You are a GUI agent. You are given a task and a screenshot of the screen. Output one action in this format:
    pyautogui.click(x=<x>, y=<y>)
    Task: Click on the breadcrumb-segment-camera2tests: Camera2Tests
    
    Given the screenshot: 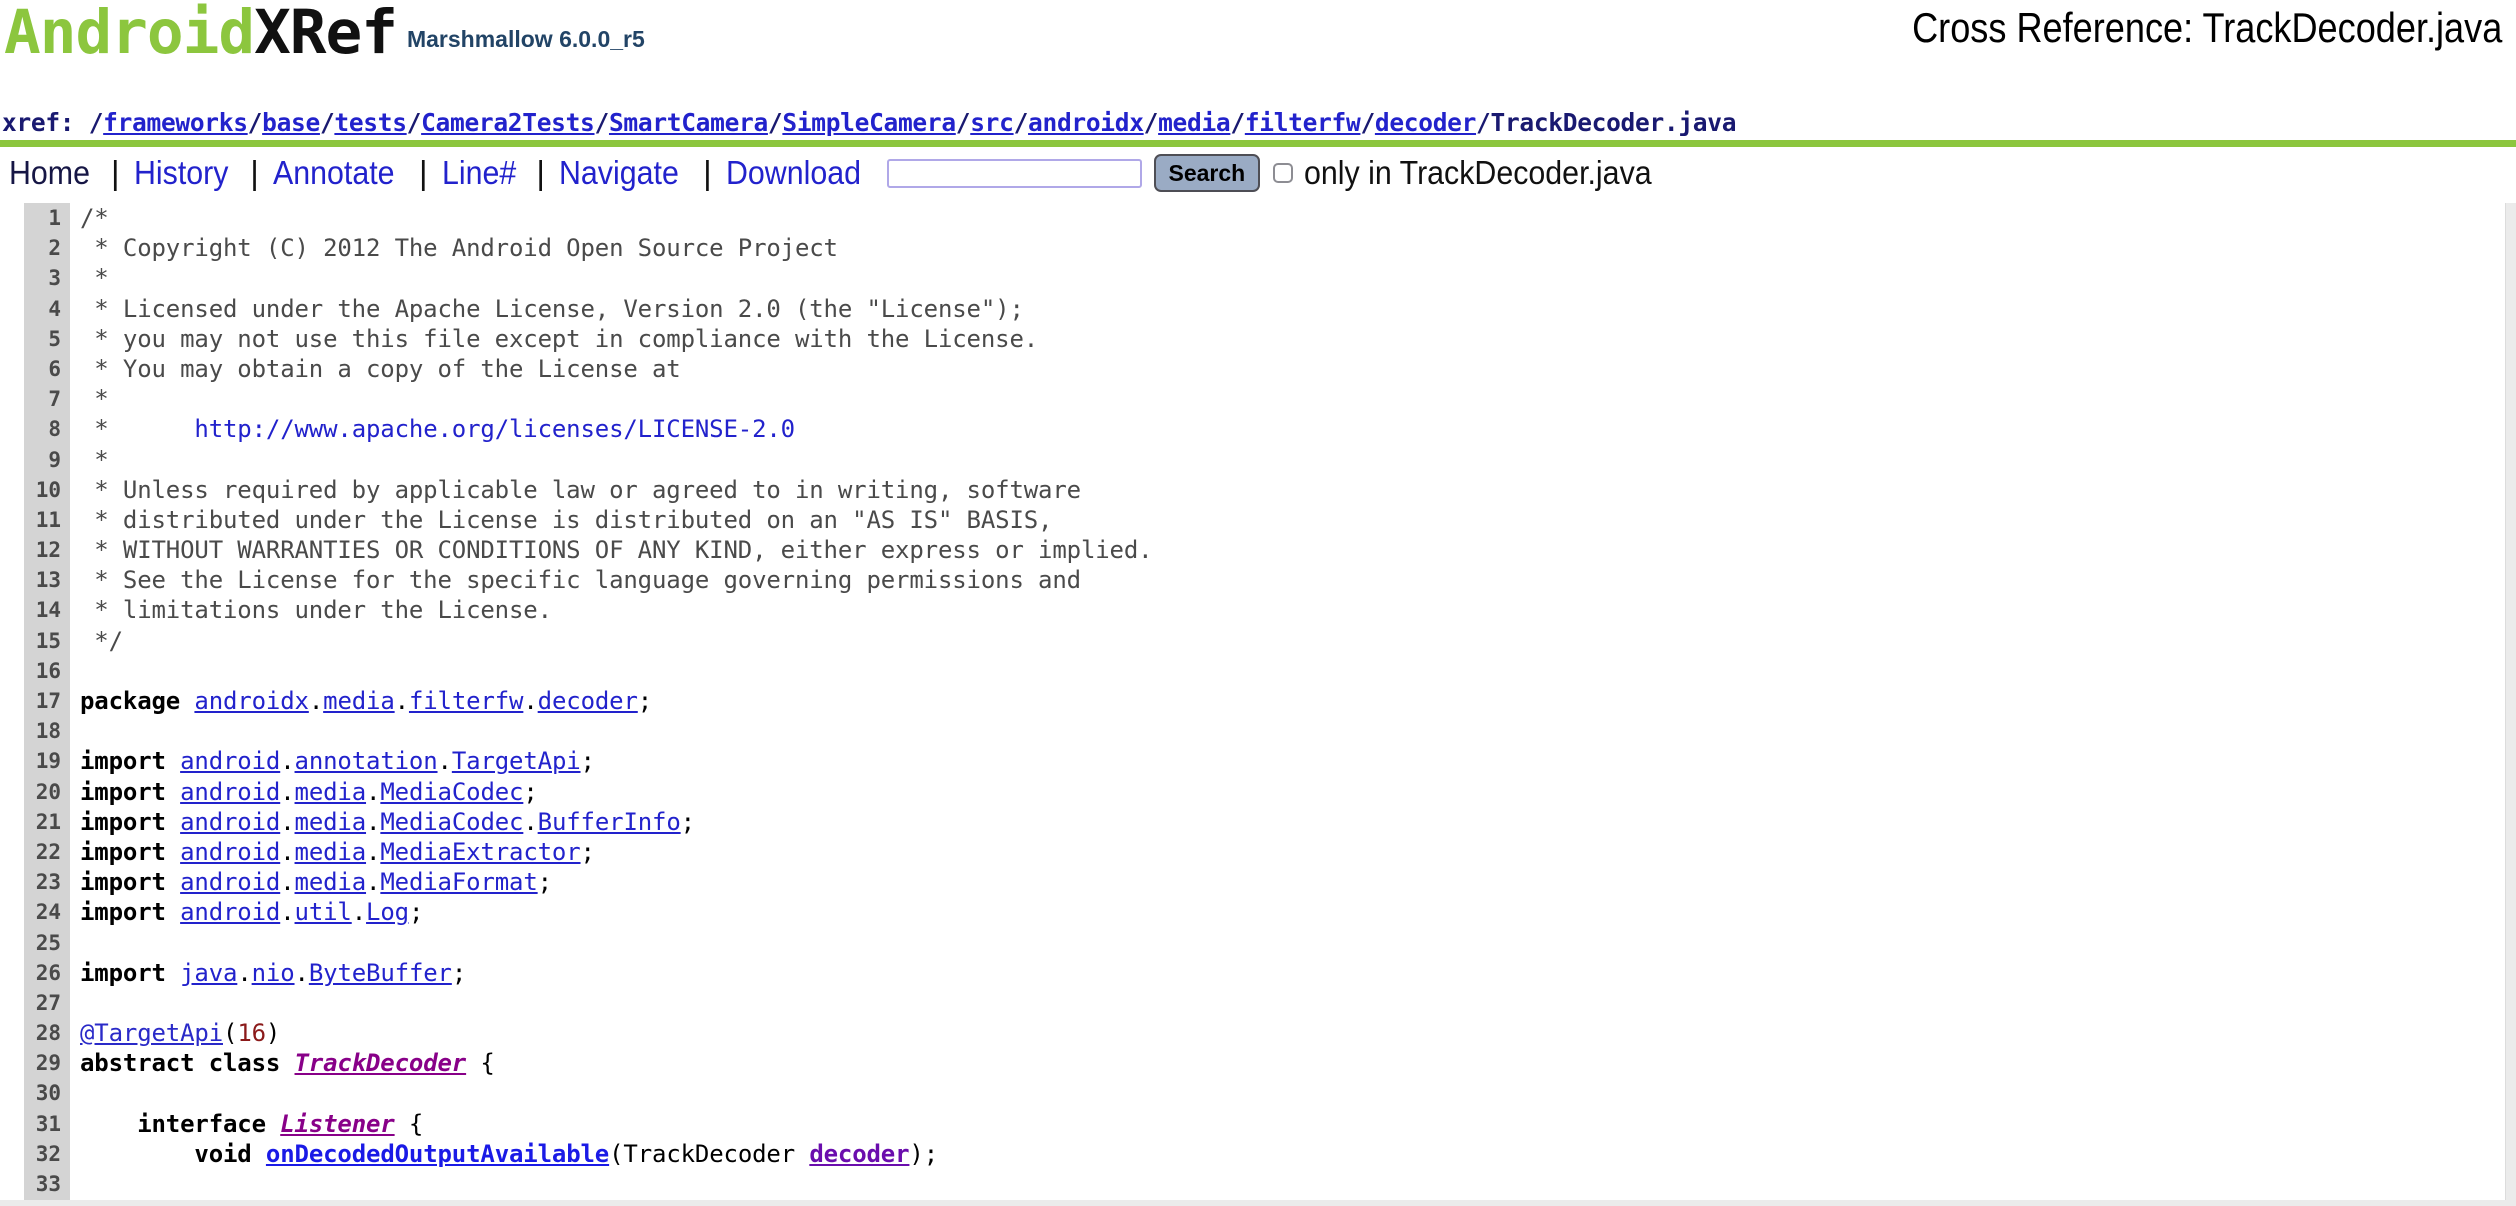 What is the action you would take?
    pyautogui.click(x=508, y=122)
    